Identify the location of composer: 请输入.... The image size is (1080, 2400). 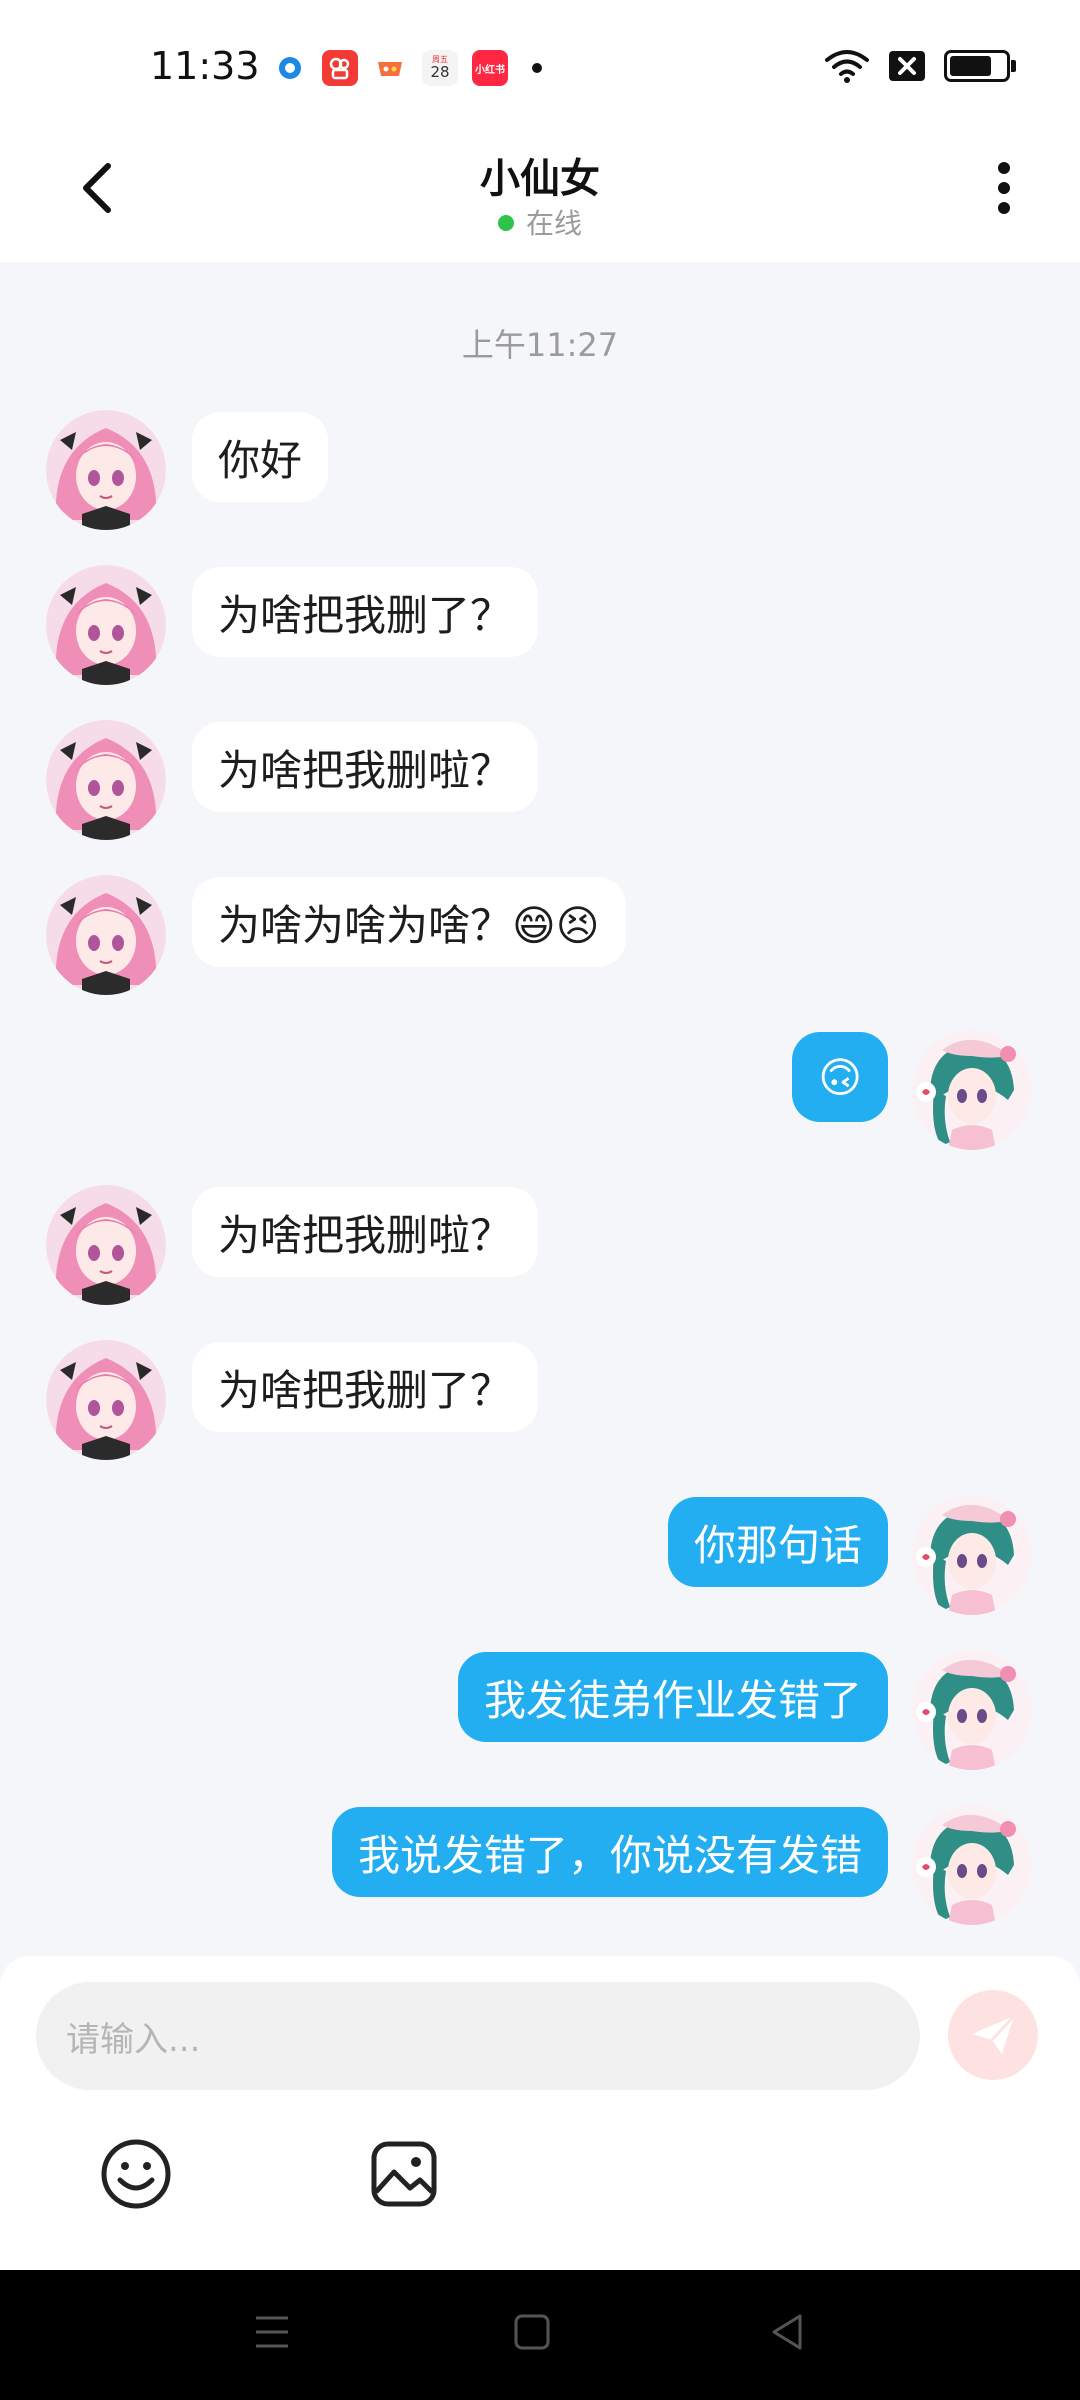
(540, 2113).